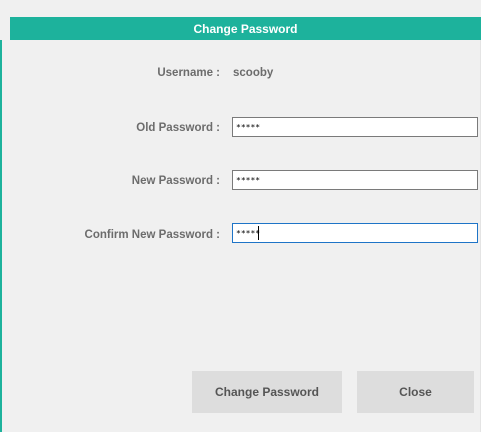 The width and height of the screenshot is (481, 432). Describe the element at coordinates (152, 235) in the screenshot. I see `confirm-password-label: Confirm New Password :` at that location.